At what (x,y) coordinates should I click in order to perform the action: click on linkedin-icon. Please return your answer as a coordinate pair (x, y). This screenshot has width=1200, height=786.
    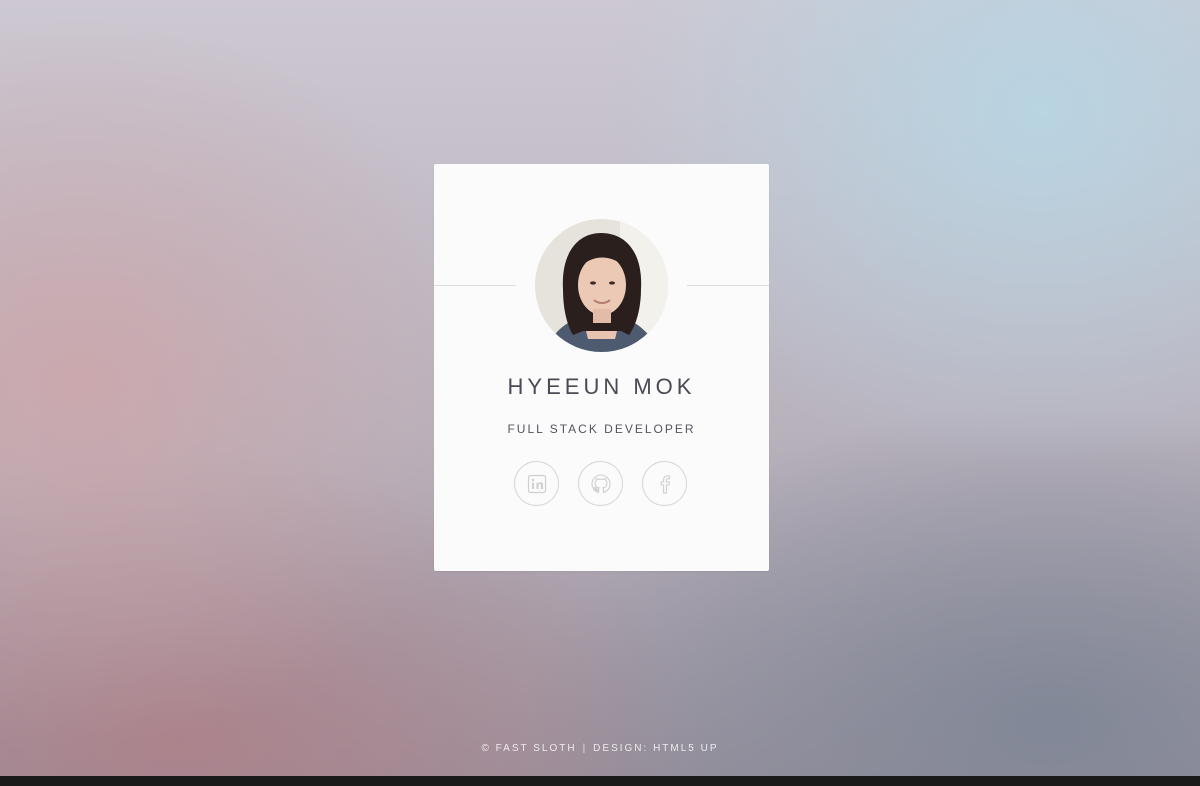
    Looking at the image, I should click on (536, 483).